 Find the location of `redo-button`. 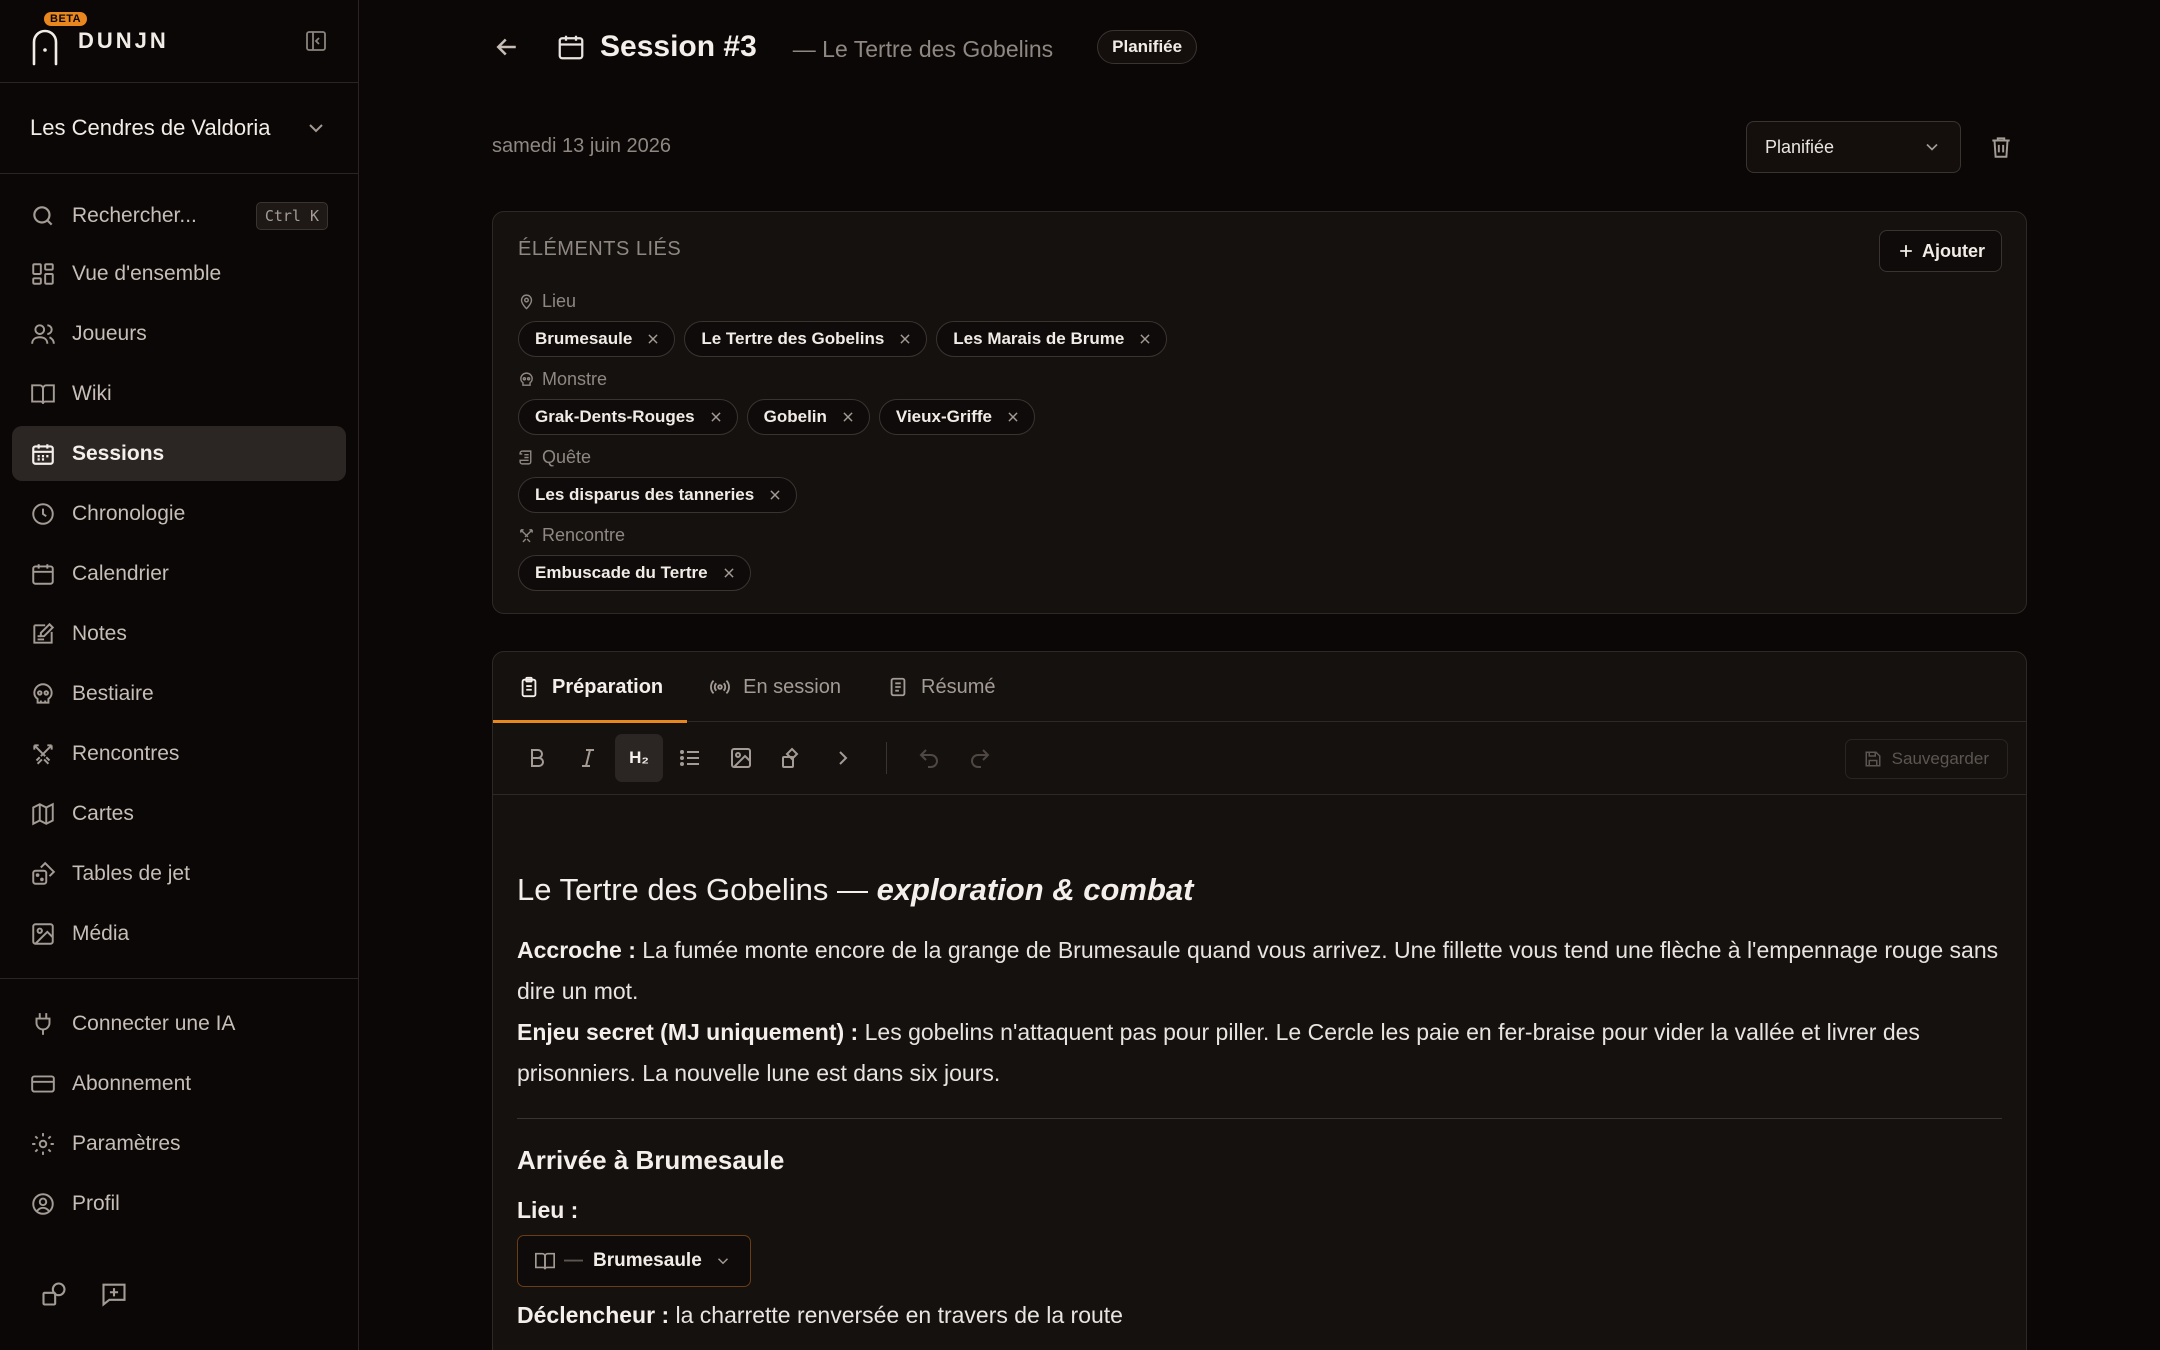

redo-button is located at coordinates (980, 758).